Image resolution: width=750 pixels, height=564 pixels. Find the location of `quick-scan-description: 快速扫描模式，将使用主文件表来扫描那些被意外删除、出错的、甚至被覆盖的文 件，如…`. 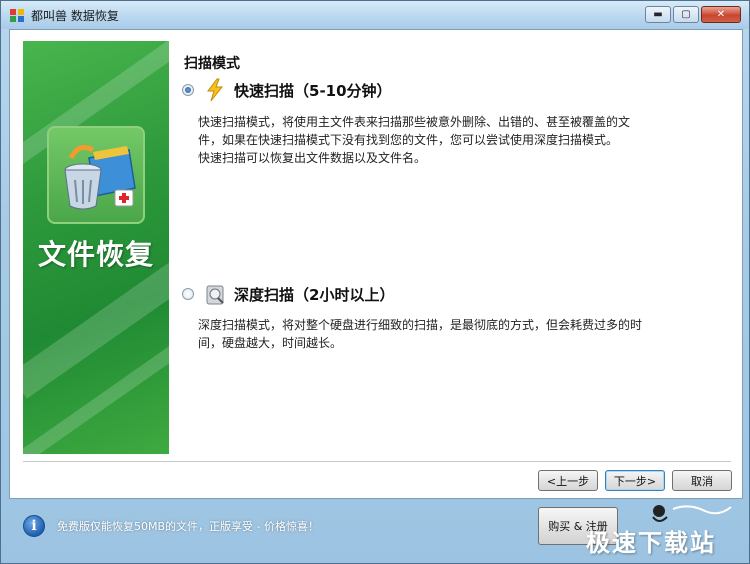

quick-scan-description: 快速扫描模式，将使用主文件表来扫描那些被意外删除、出错的、甚至被覆盖的文 件，如… is located at coordinates (414, 140).